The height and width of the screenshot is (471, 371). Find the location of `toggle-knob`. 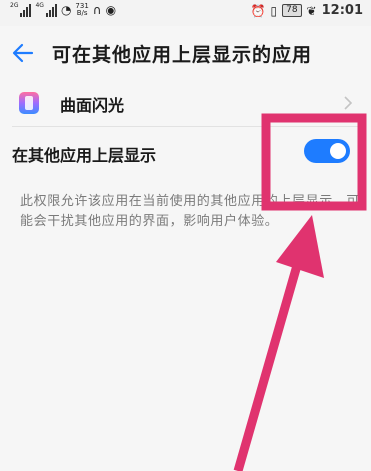

toggle-knob is located at coordinates (338, 151).